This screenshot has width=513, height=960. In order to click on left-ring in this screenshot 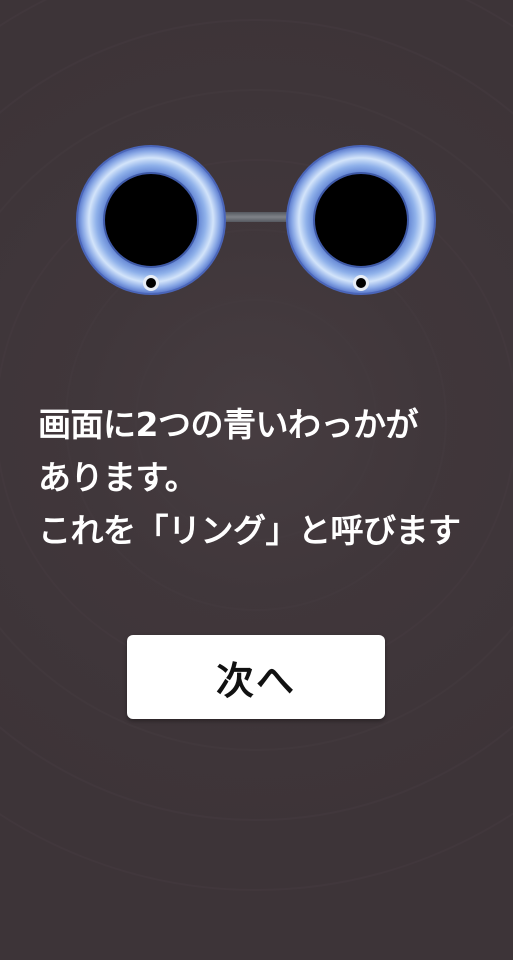, I will do `click(151, 220)`.